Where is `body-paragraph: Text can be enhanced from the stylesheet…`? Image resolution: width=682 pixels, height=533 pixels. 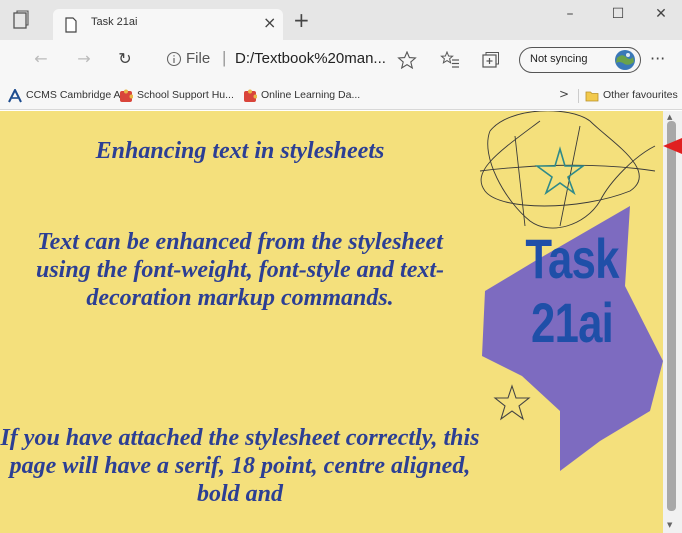 body-paragraph: Text can be enhanced from the stylesheet… is located at coordinates (240, 270).